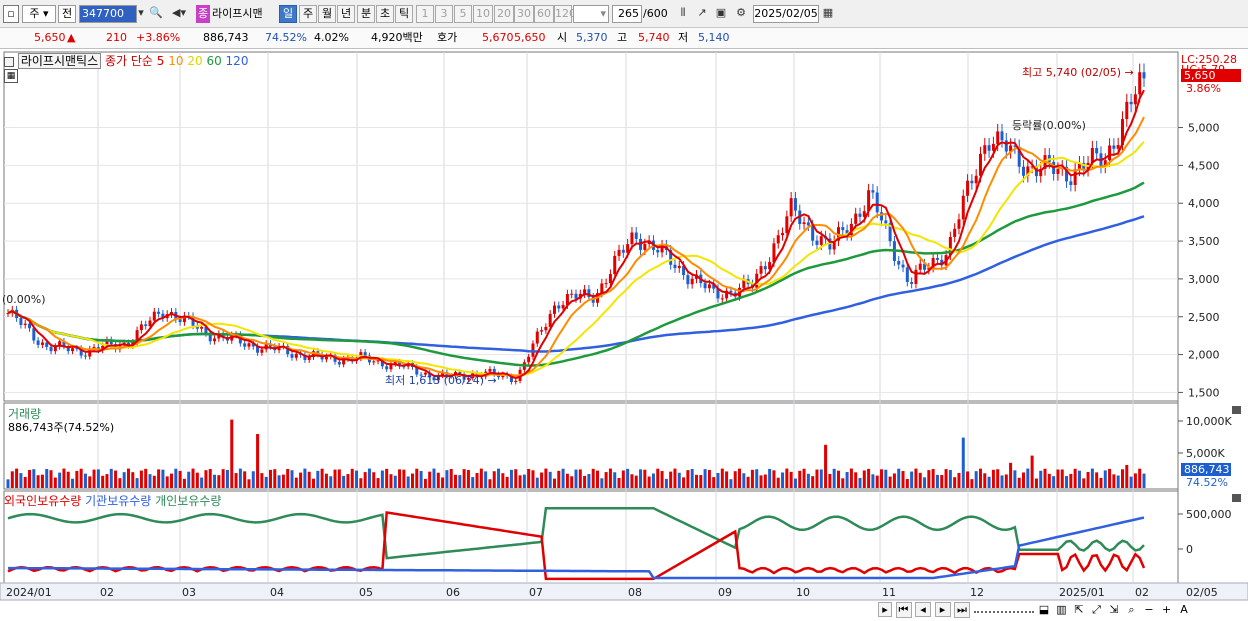 The width and height of the screenshot is (1248, 621). What do you see at coordinates (346, 14) in the screenshot?
I see `period-year: 년` at bounding box center [346, 14].